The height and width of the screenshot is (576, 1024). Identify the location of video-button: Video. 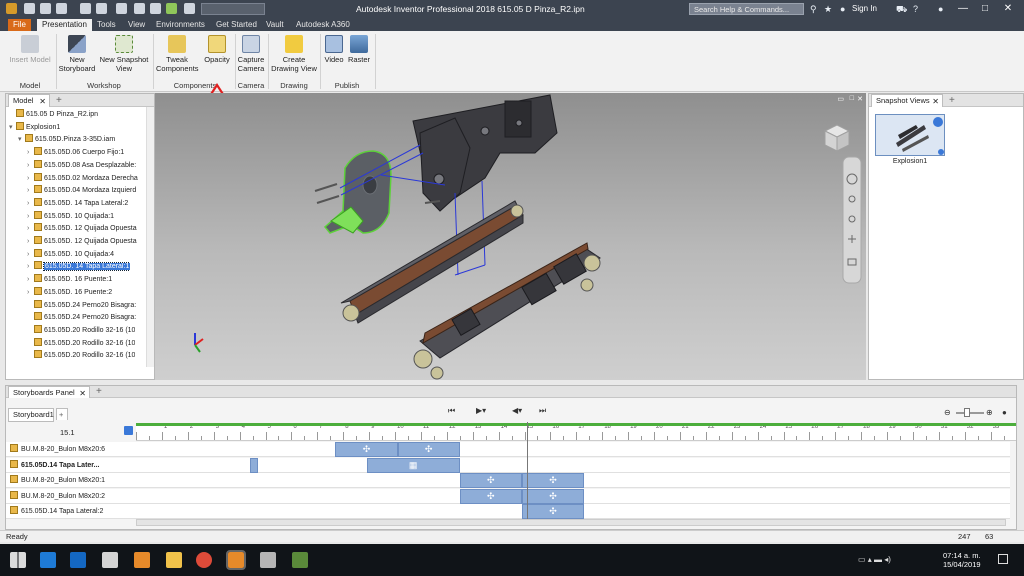
(334, 49).